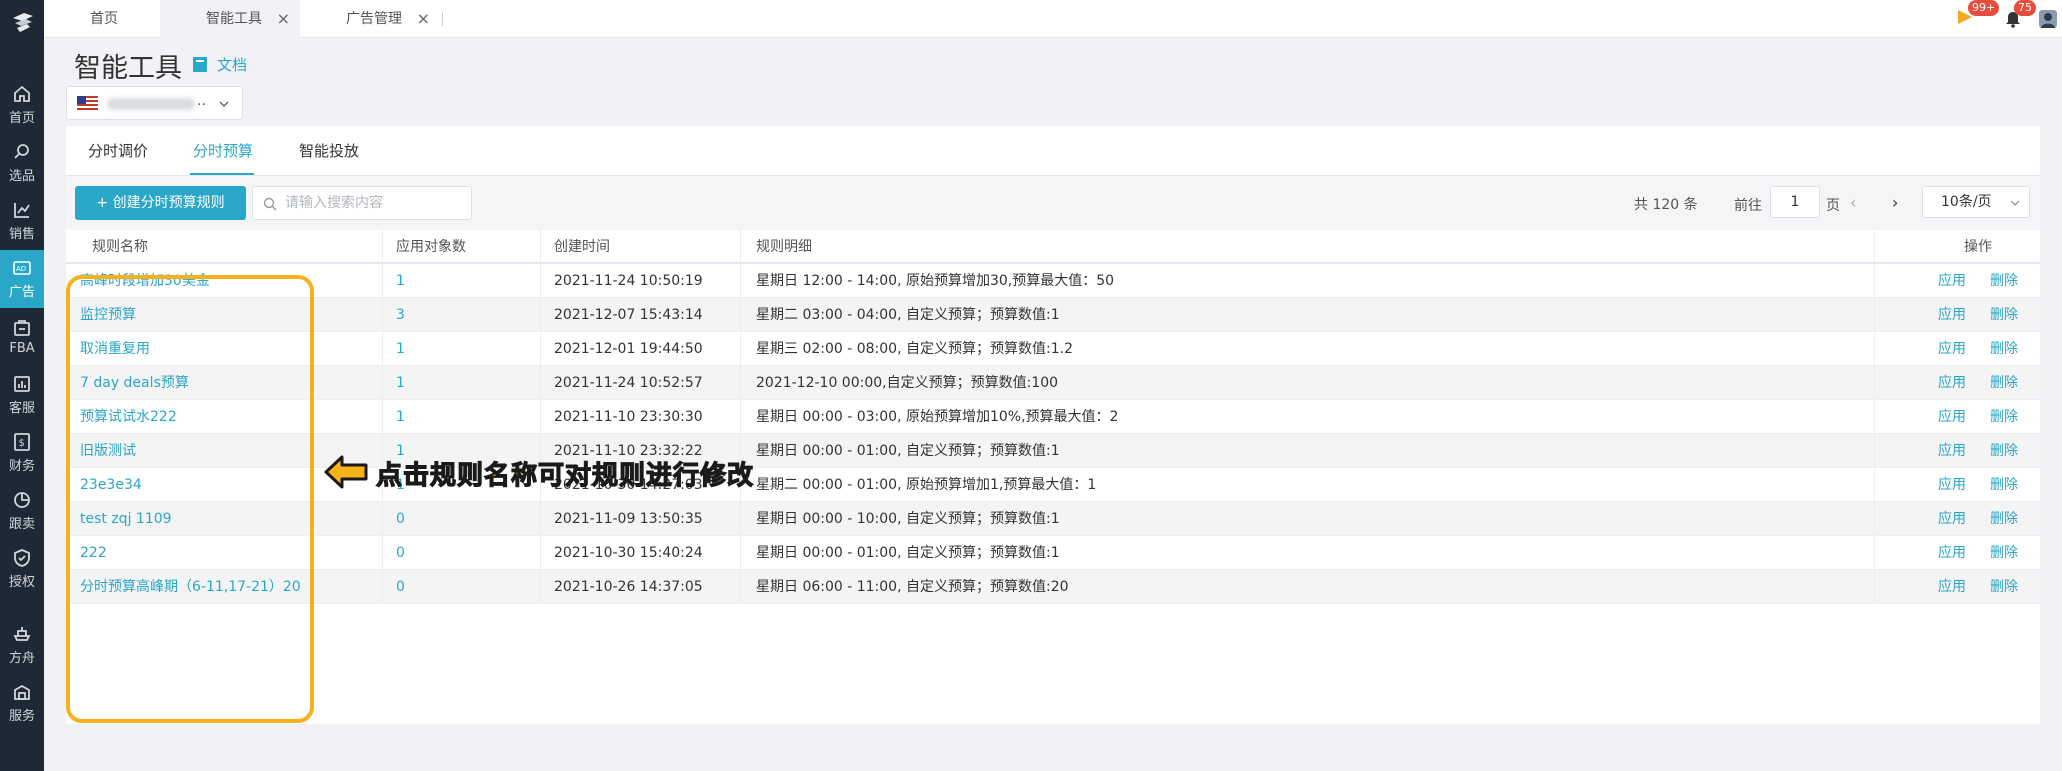 This screenshot has height=771, width=2062. What do you see at coordinates (118, 150) in the screenshot?
I see `tab-time-bid: 分时调价` at bounding box center [118, 150].